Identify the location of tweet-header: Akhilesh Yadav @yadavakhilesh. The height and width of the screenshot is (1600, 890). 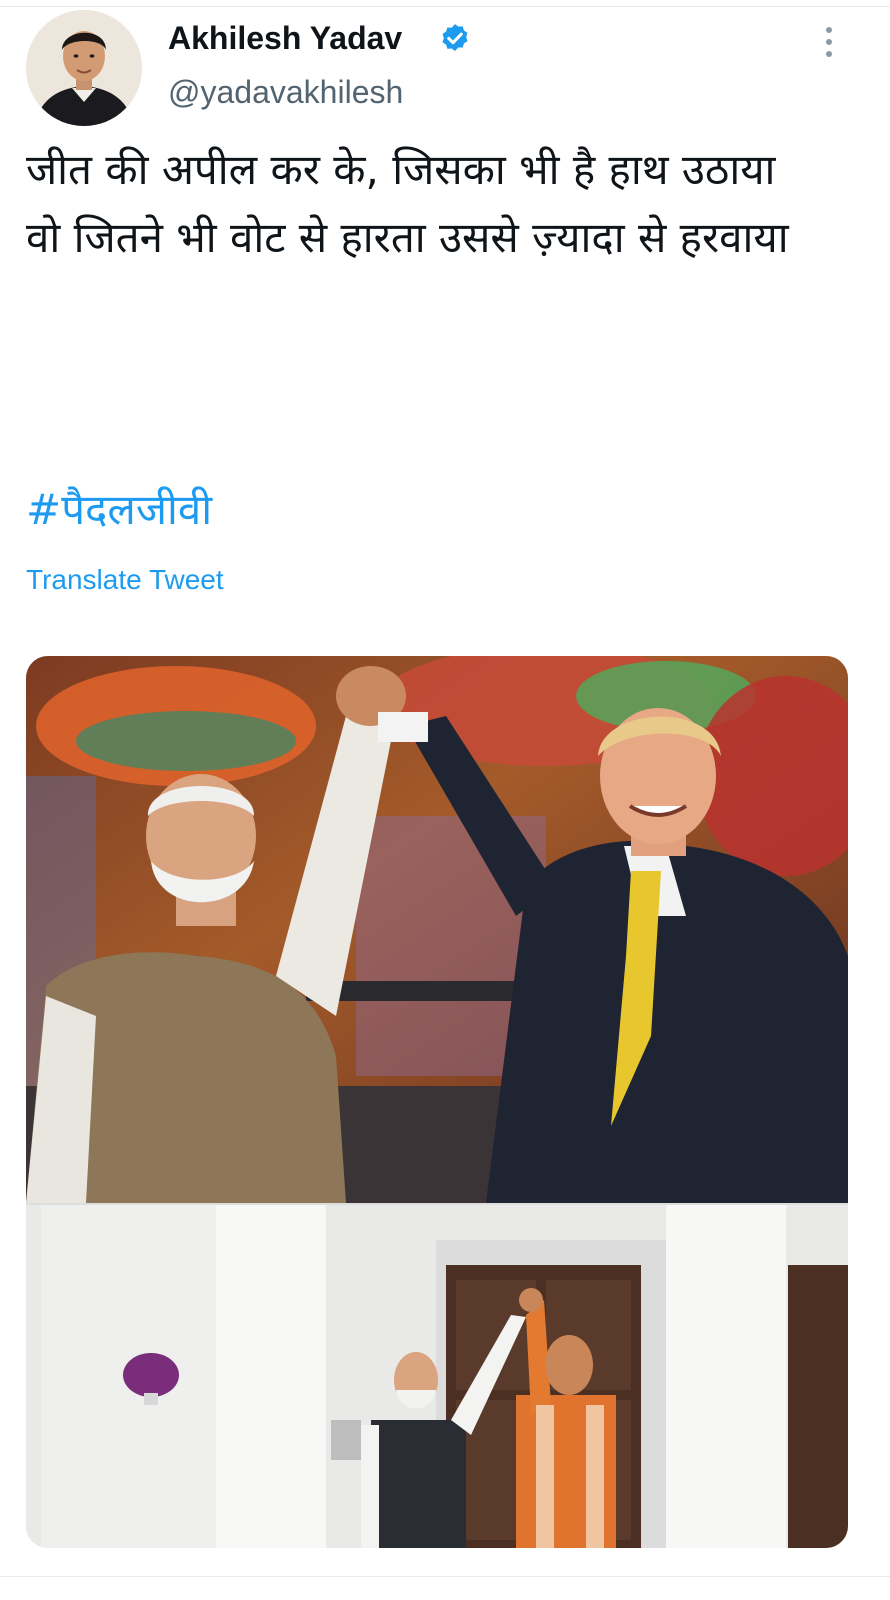
(445, 65).